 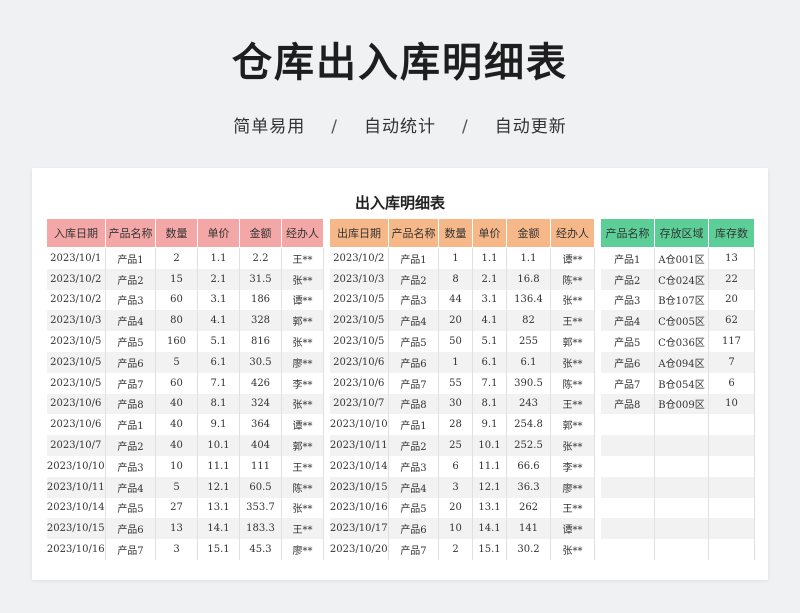 I want to click on outbound-table-cell: 20, so click(x=455, y=508).